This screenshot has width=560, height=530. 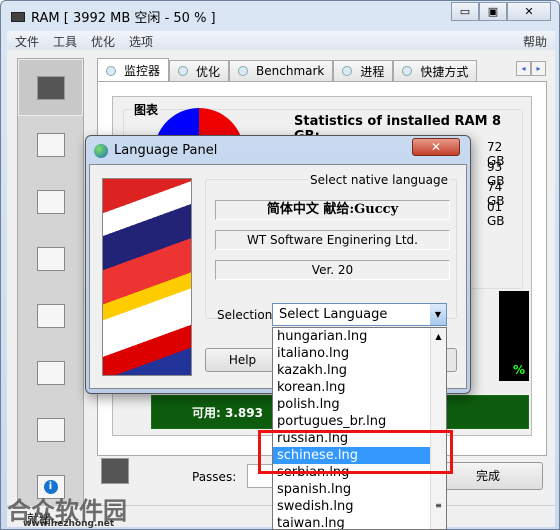 I want to click on tab-label: 快捷方式, so click(x=444, y=71).